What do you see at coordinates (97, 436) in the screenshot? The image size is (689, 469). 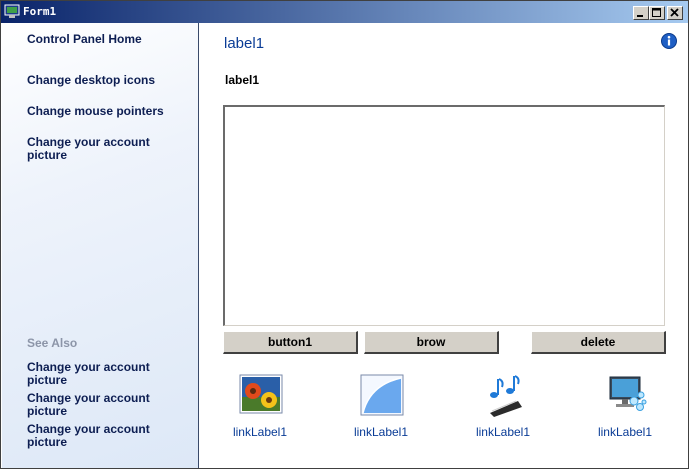 I see `see-also-link-3: Change your account picture` at bounding box center [97, 436].